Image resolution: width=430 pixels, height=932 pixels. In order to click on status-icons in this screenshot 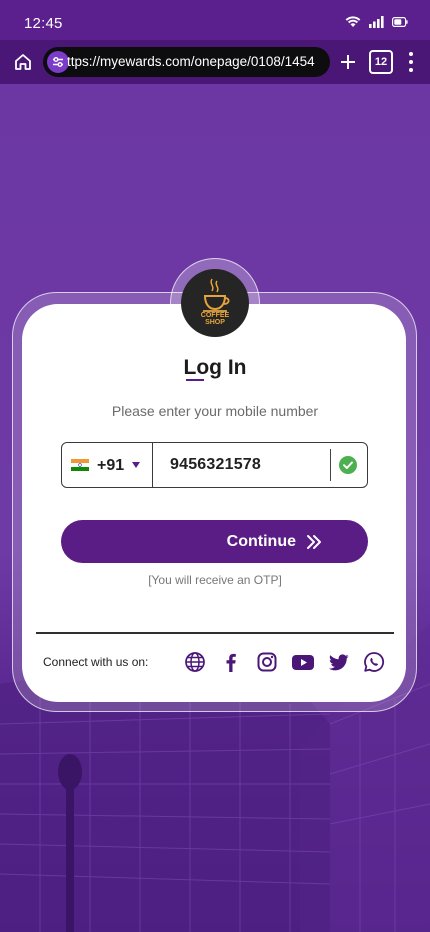, I will do `click(376, 22)`.